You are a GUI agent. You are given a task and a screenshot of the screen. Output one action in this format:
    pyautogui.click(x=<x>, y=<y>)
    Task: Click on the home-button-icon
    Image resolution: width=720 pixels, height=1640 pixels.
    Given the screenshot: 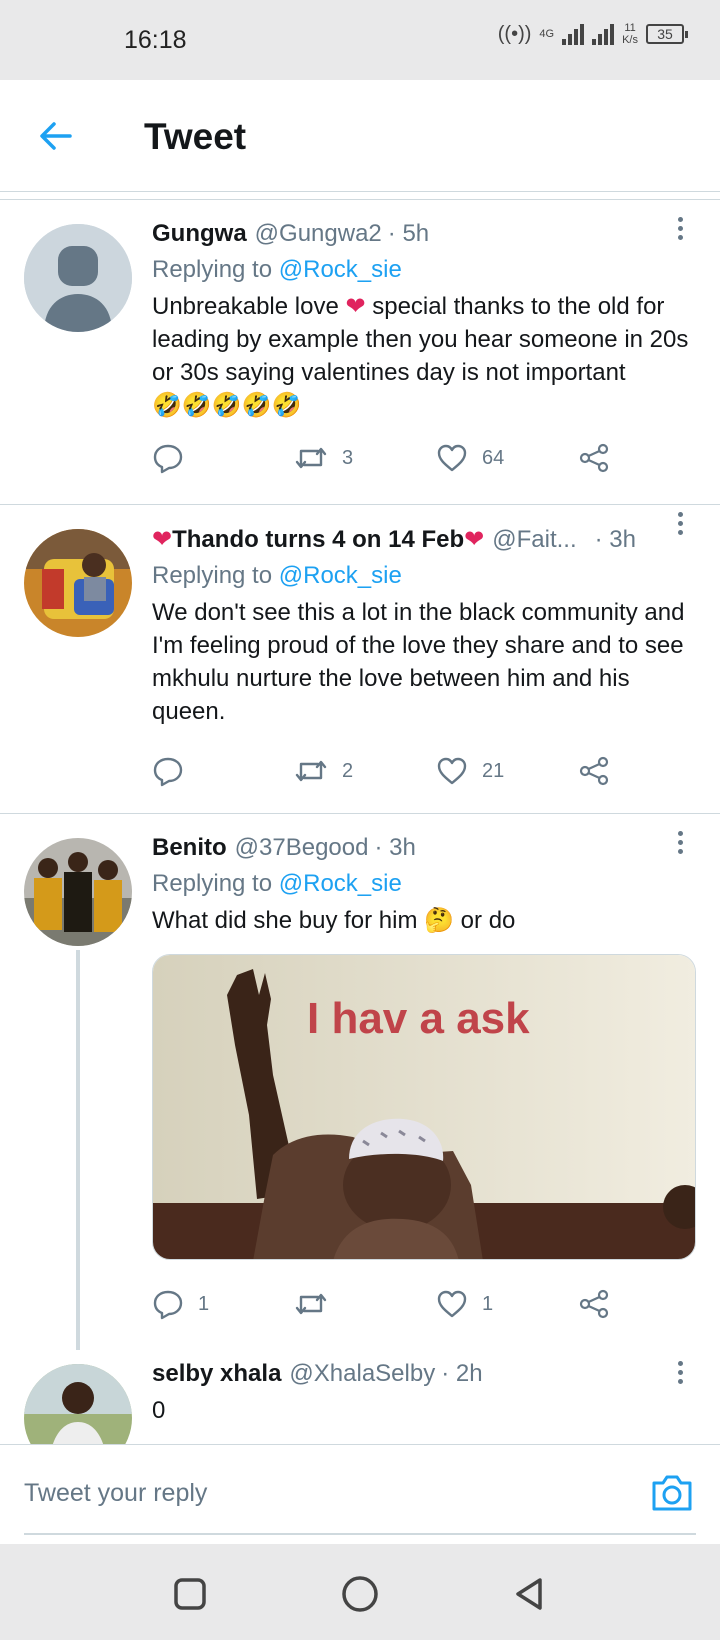 What is the action you would take?
    pyautogui.click(x=360, y=1594)
    